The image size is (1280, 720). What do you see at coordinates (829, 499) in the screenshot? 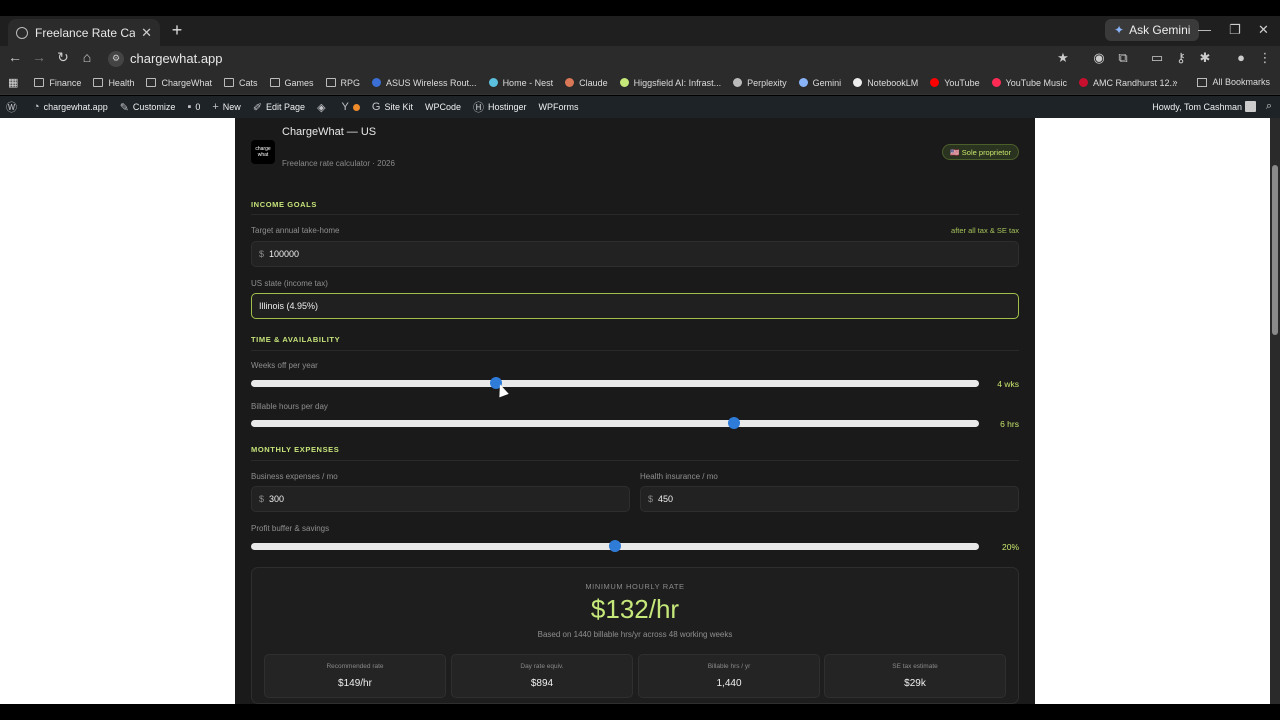
I see `health-insurance-input: $ 450` at bounding box center [829, 499].